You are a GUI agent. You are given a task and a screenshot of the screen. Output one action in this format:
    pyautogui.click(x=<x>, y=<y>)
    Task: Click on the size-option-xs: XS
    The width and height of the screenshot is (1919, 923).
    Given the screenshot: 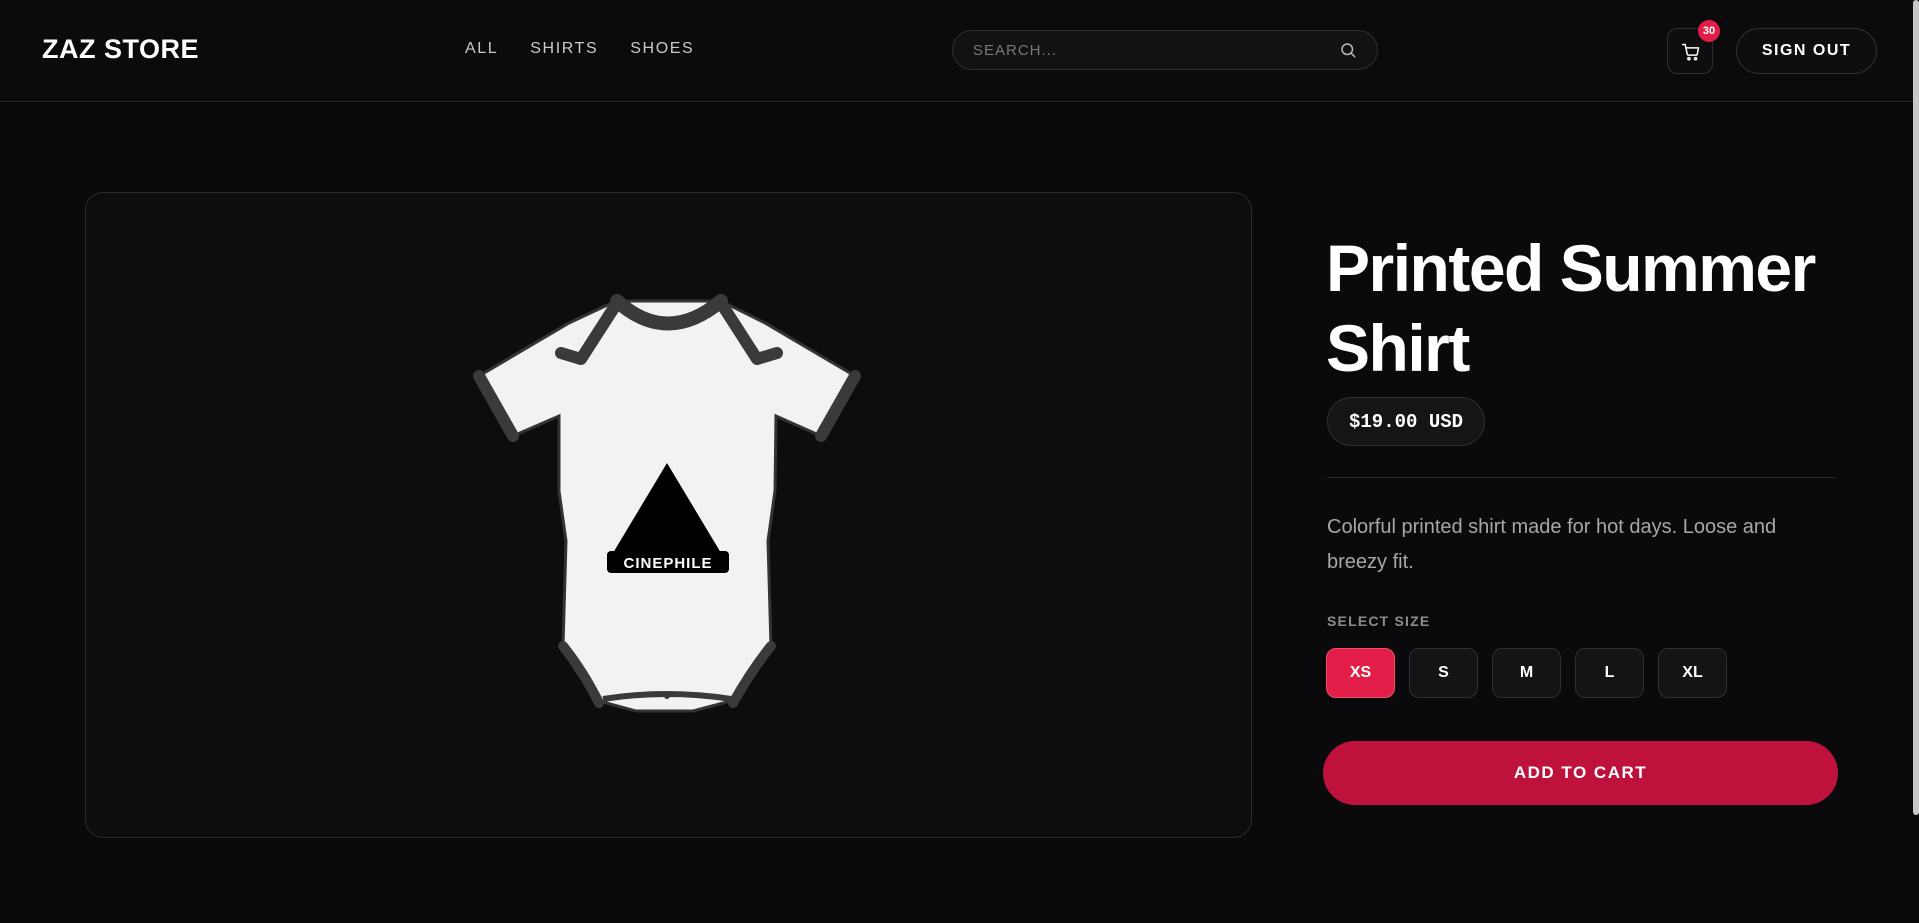 What is the action you would take?
    pyautogui.click(x=1360, y=673)
    